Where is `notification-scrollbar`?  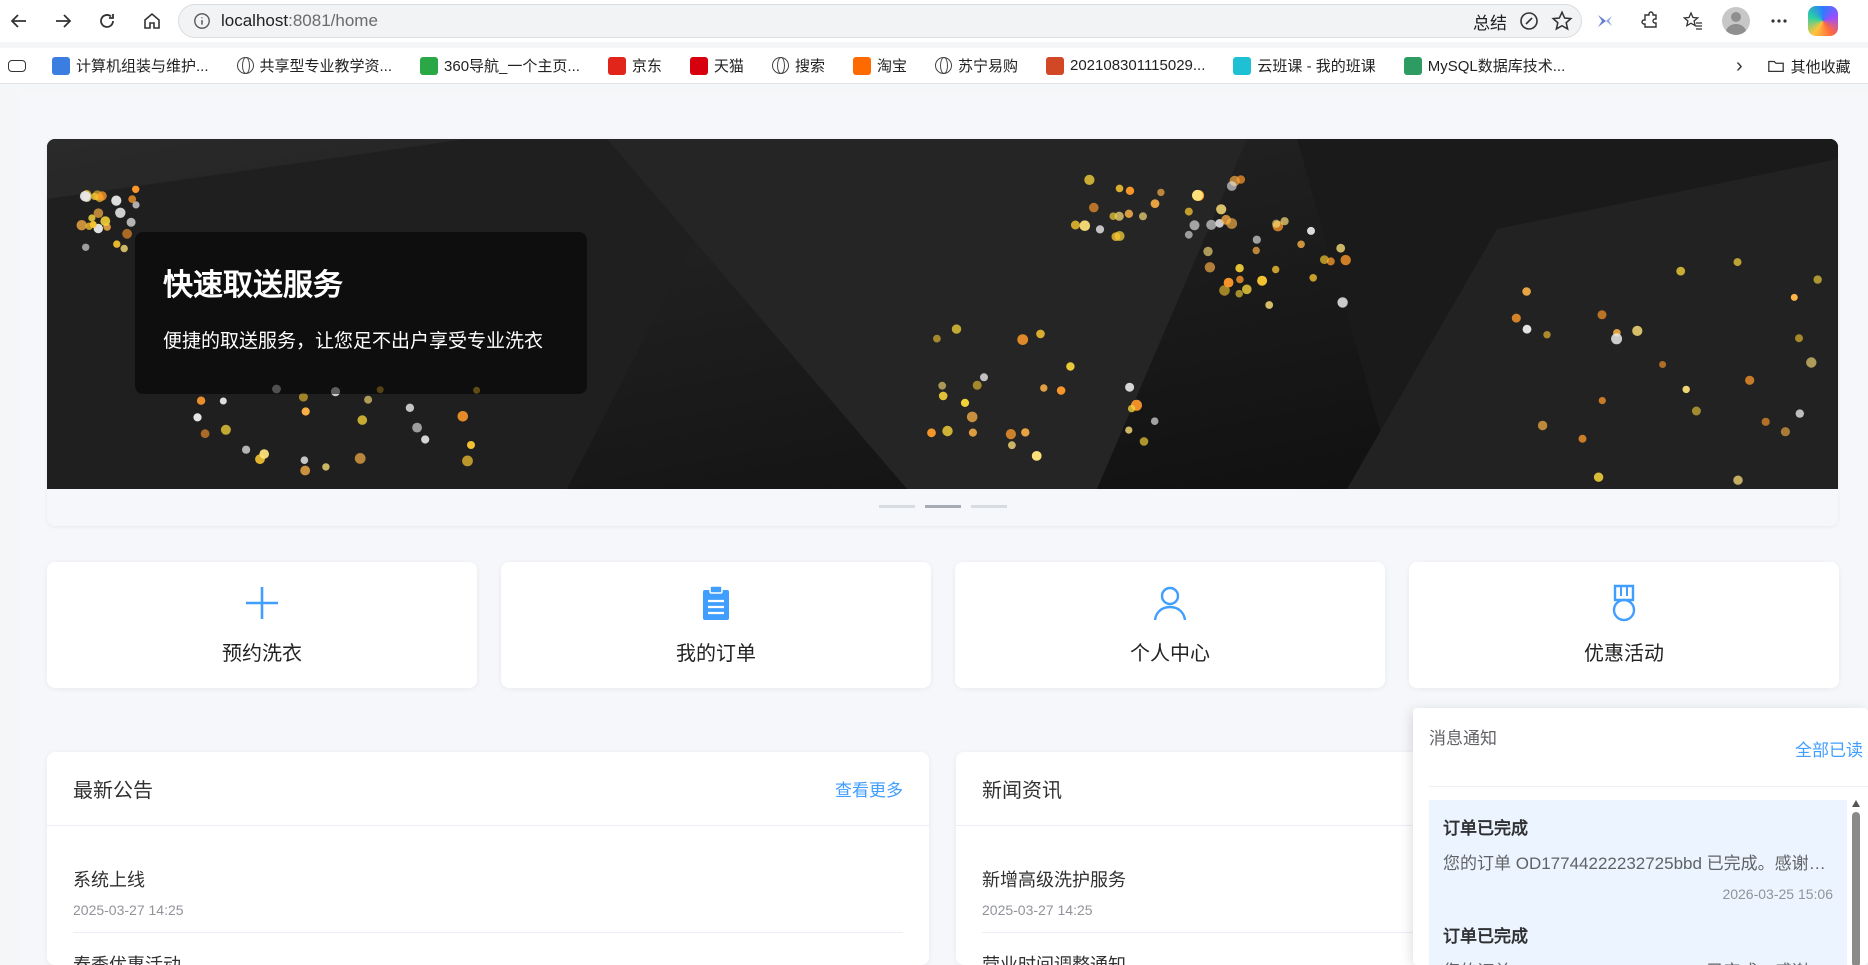 notification-scrollbar is located at coordinates (1856, 882).